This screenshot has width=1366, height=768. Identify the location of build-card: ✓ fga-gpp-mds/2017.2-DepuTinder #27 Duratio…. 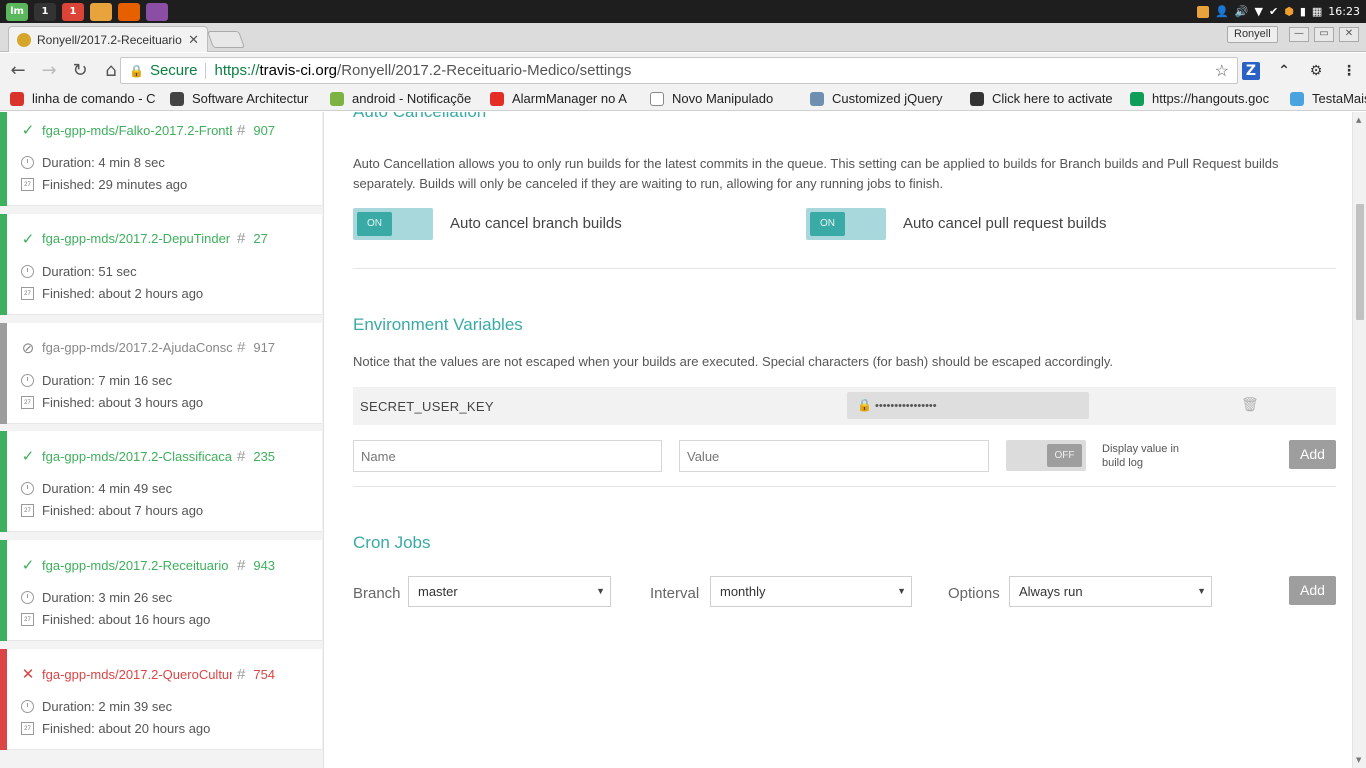
(161, 264).